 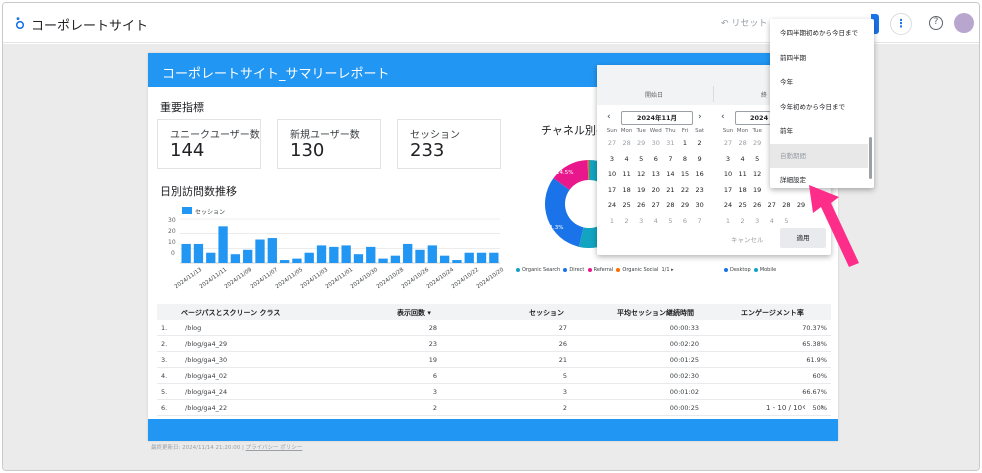 What do you see at coordinates (494, 360) in the screenshot?
I see `table-row: 3. /blog/ga4_30 19 21 00:01:25 61.9%` at bounding box center [494, 360].